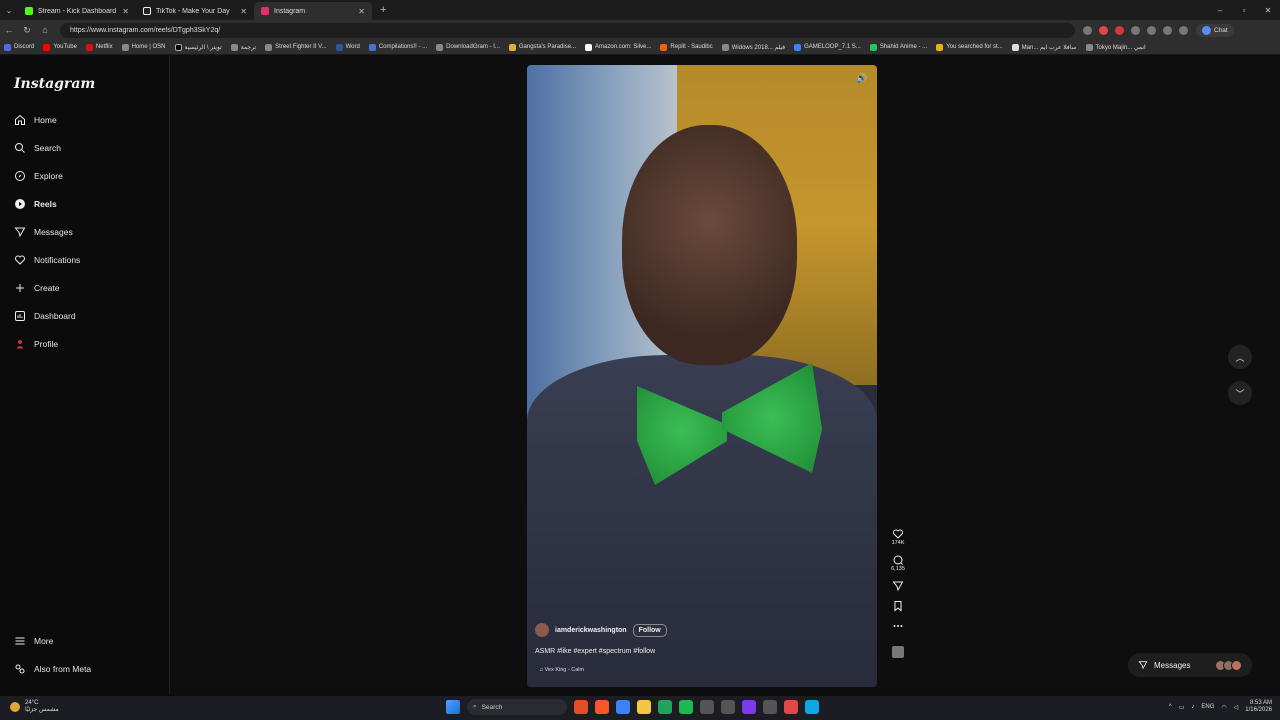 This screenshot has height=720, width=1280. Describe the element at coordinates (383, 10) in the screenshot. I see `new-tab-plus-icon: +` at that location.